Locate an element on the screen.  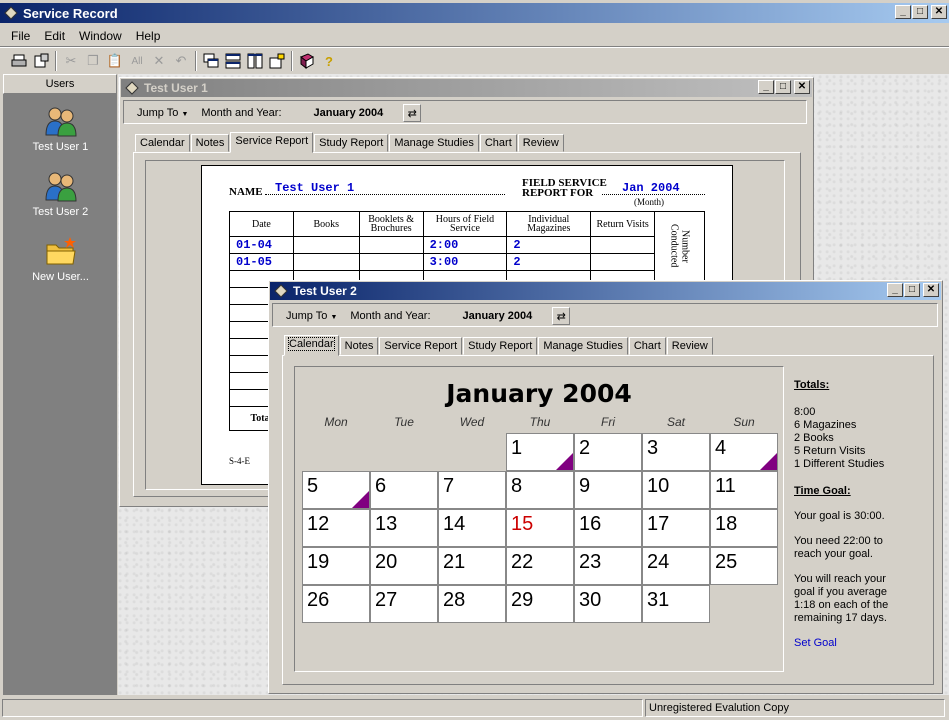
print-icon is located at coordinates (19, 61).